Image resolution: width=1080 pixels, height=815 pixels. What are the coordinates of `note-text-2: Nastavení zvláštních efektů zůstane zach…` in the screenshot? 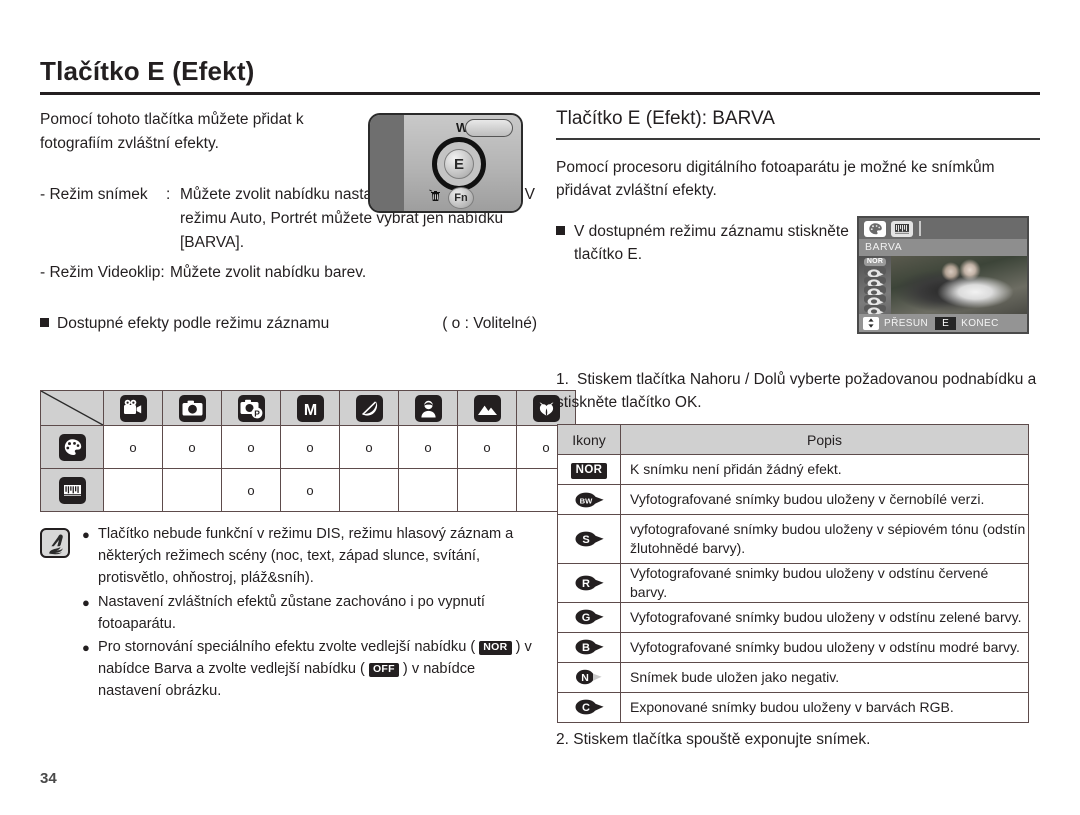 It's located at (291, 612).